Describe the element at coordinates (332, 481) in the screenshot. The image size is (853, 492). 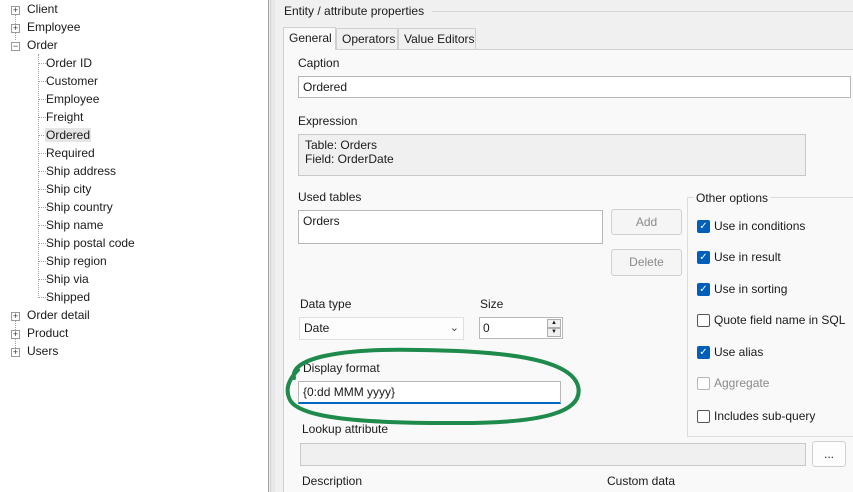
I see `description-label: Description` at that location.